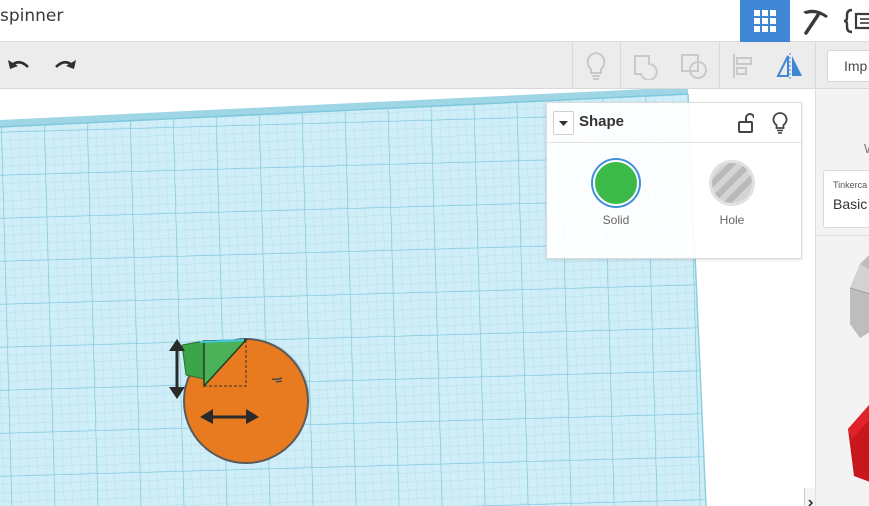  Describe the element at coordinates (675, 123) in the screenshot. I see `inspector-header: Shape` at that location.